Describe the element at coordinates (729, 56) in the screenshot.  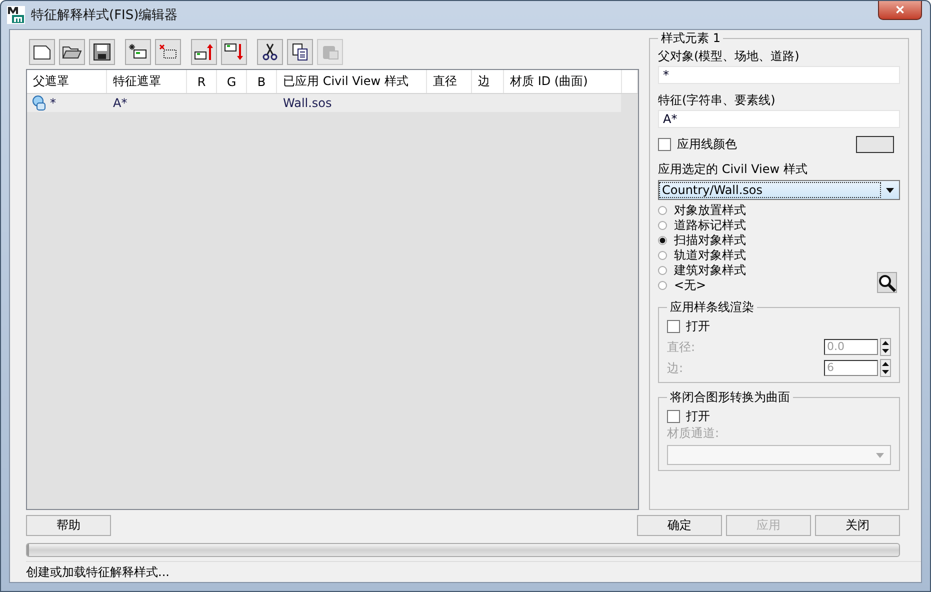
I see `field-label: 父对象(模型、场地、道路)` at that location.